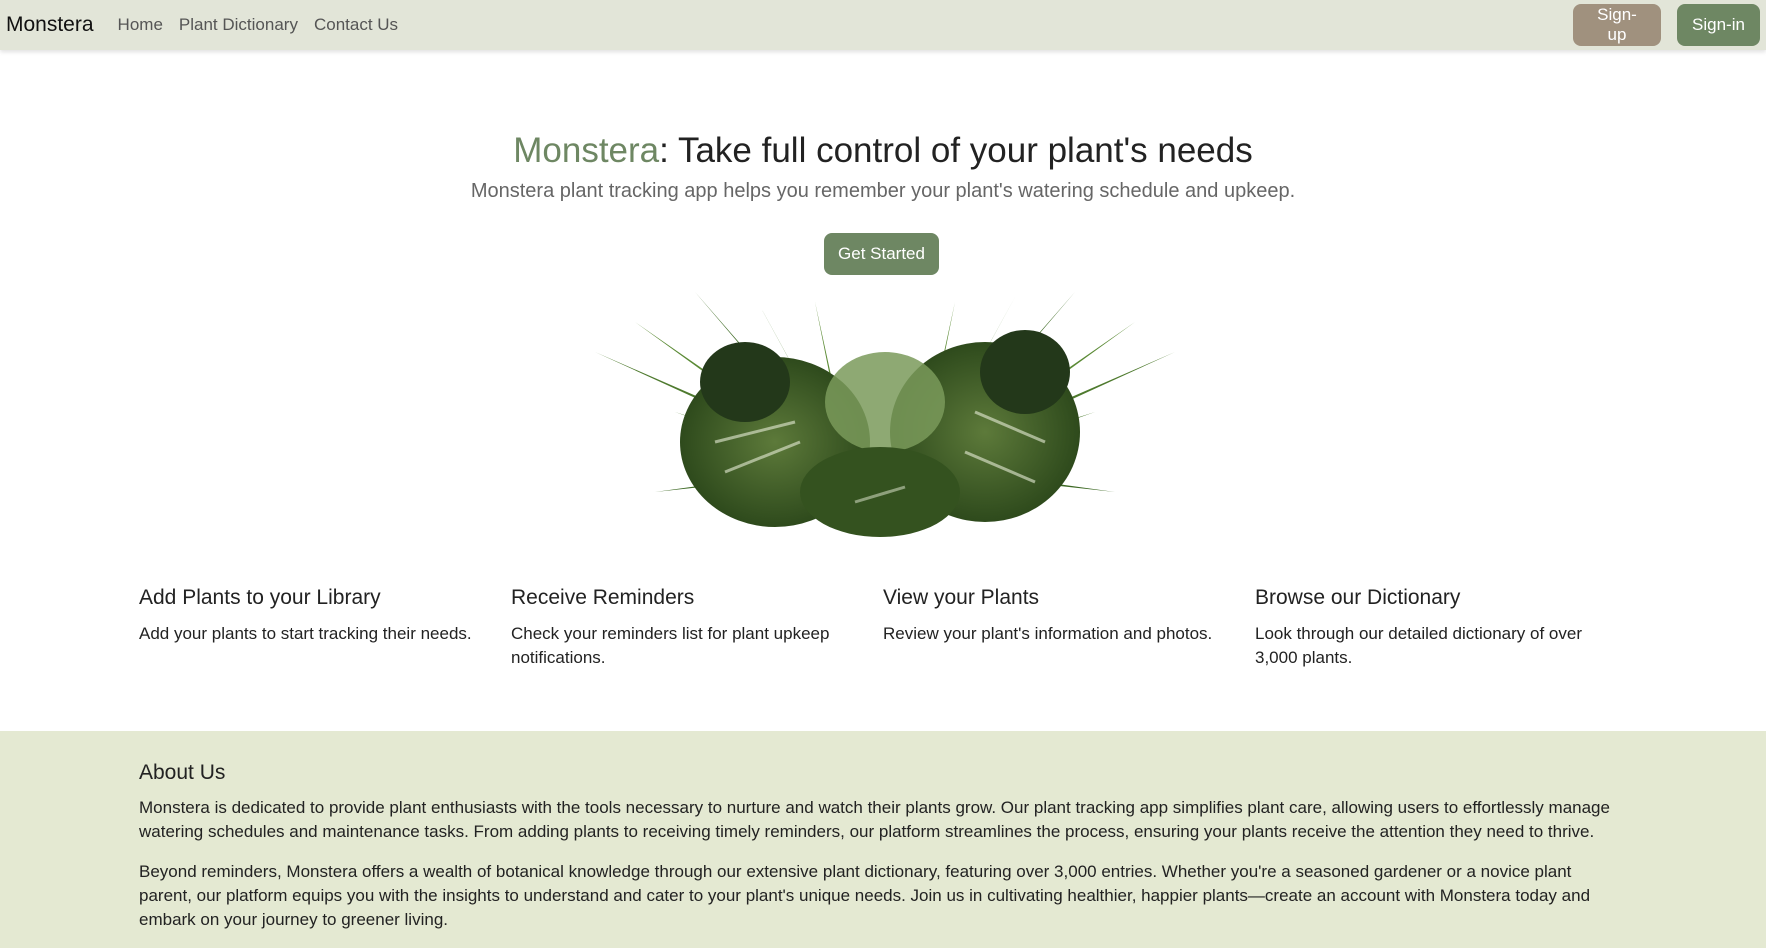 Image resolution: width=1766 pixels, height=948 pixels. I want to click on get-started-button: Get Started, so click(881, 254).